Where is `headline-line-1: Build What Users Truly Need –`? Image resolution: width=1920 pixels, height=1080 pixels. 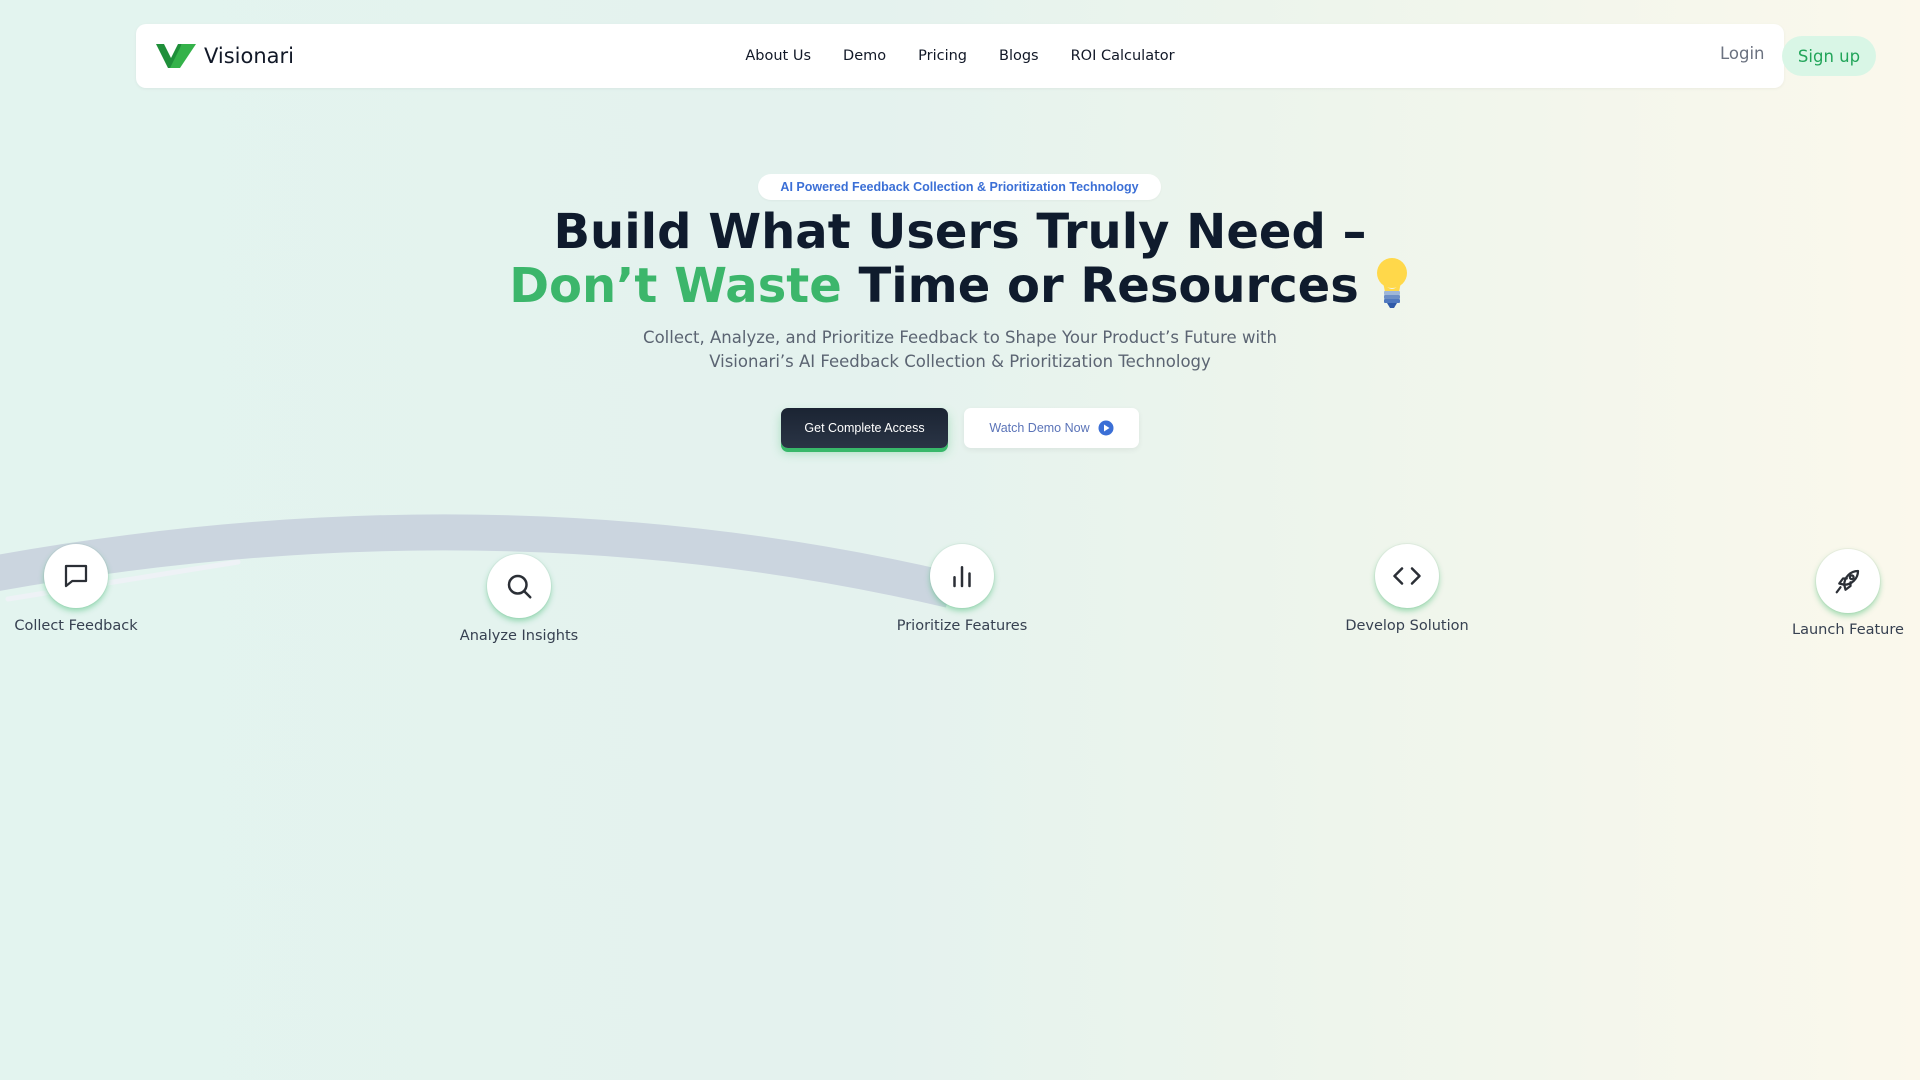 headline-line-1: Build What Users Truly Need – is located at coordinates (960, 232).